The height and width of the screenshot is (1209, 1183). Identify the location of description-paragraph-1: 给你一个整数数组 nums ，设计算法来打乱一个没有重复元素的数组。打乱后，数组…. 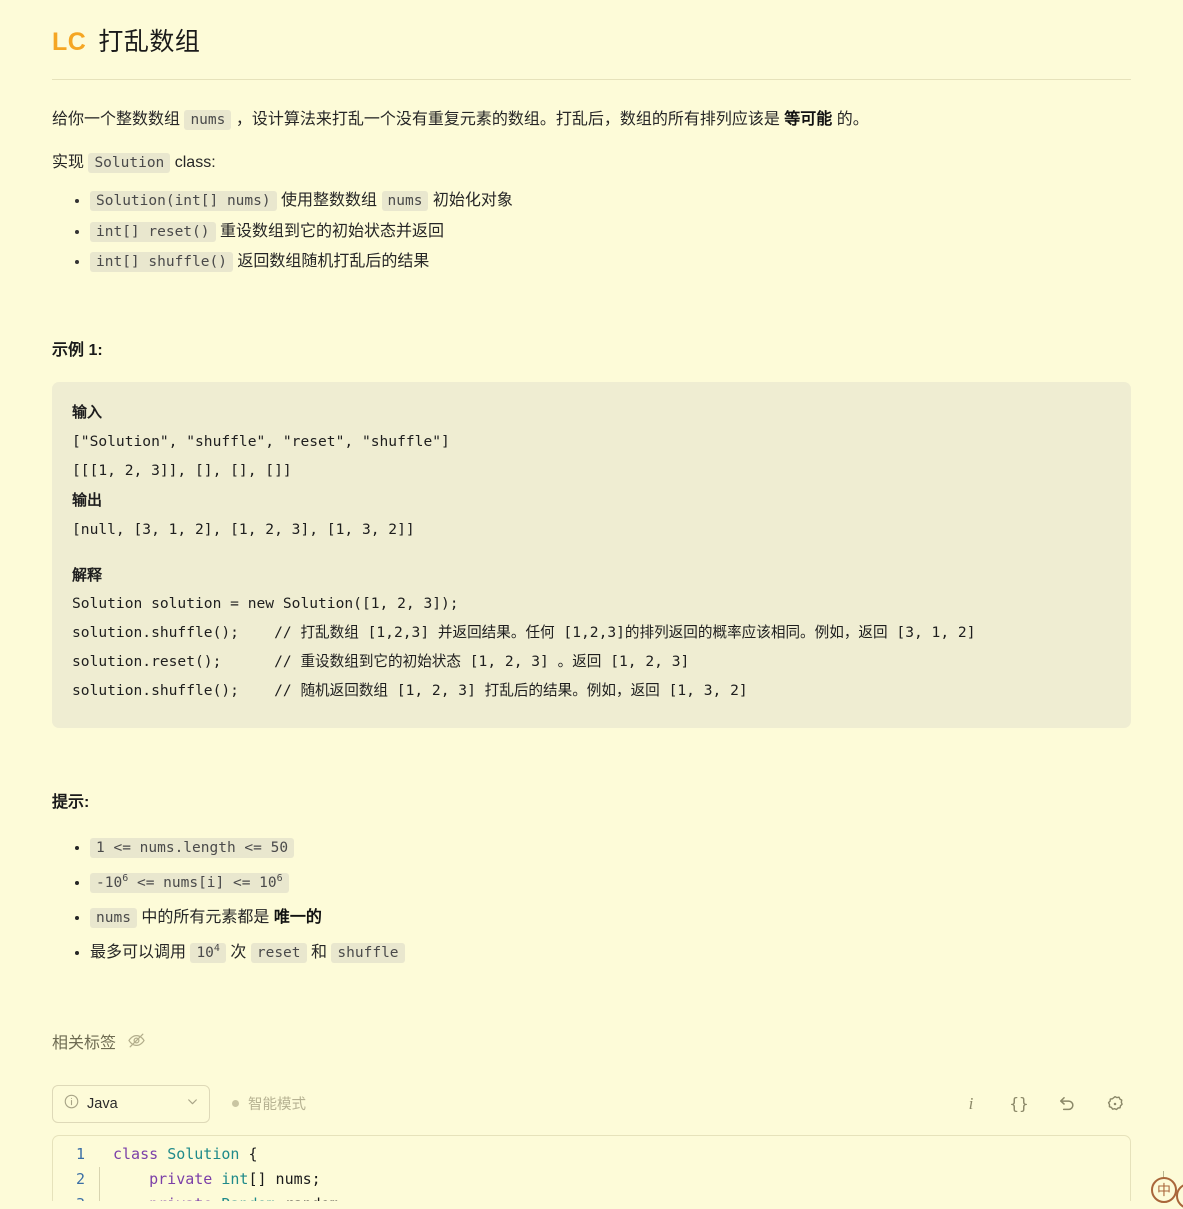
(591, 120).